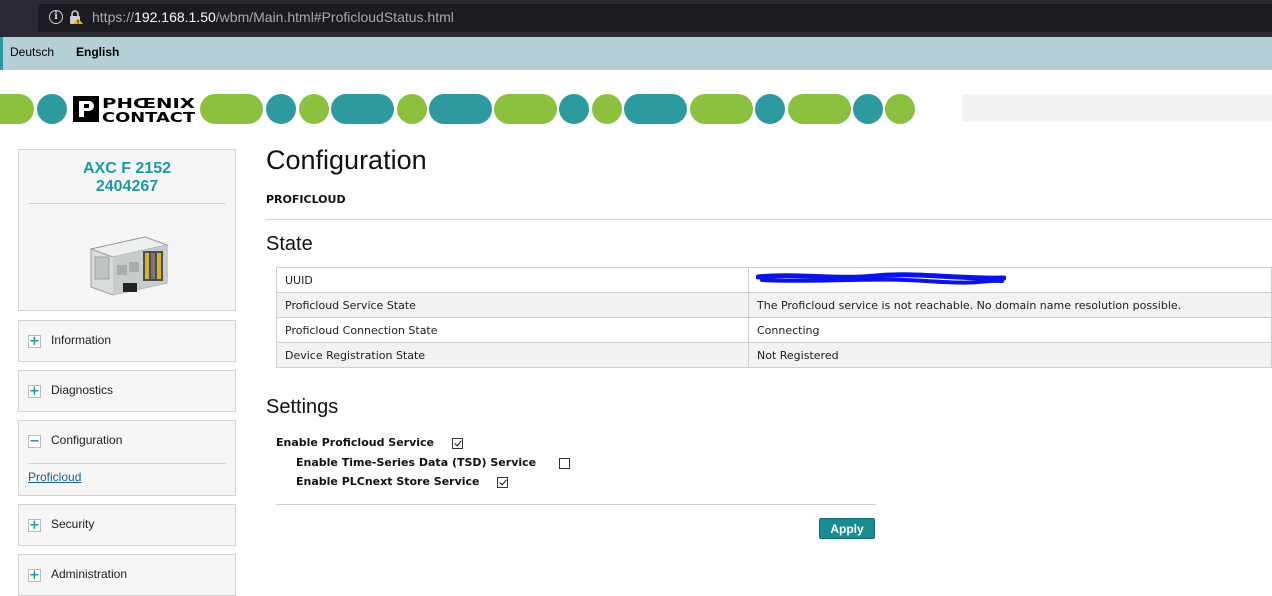 Image resolution: width=1272 pixels, height=596 pixels. Describe the element at coordinates (34, 441) in the screenshot. I see `collapse-minus-icon: −` at that location.